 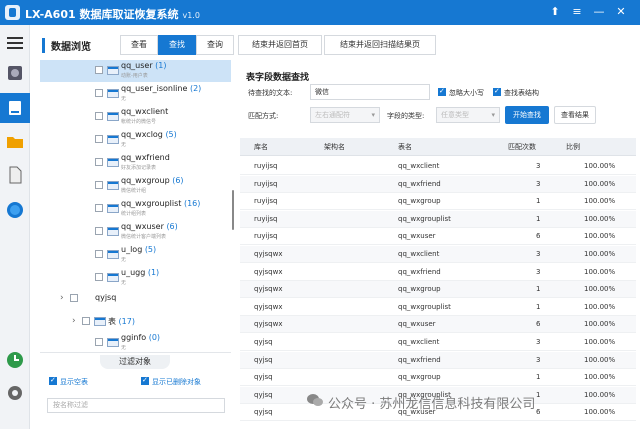 I want to click on cell-table: qq_wxclient, so click(x=419, y=342).